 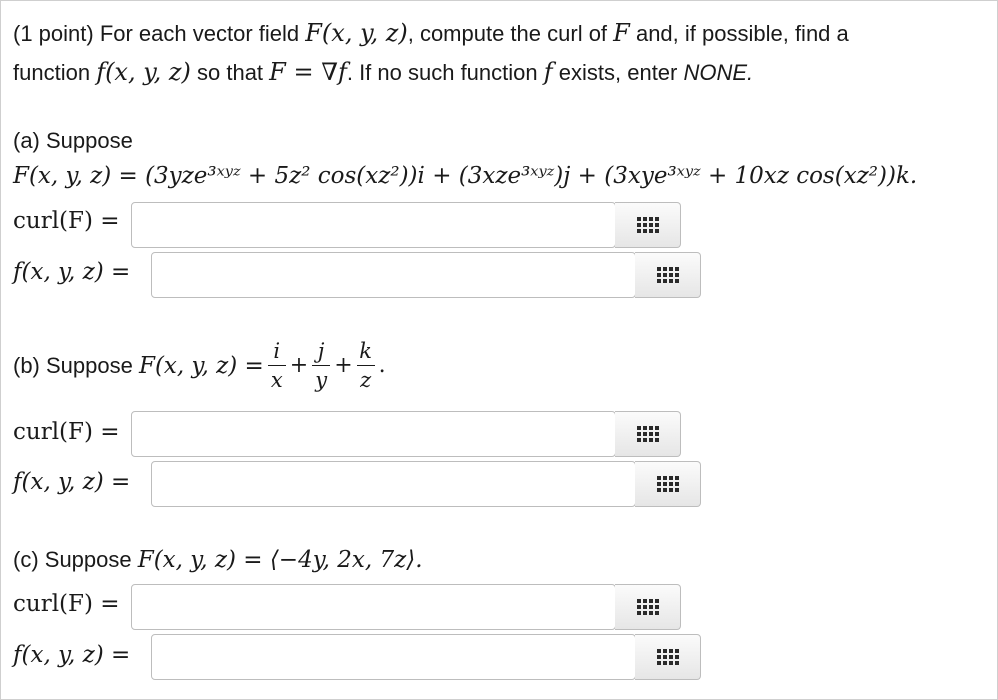 I want to click on part-c-formula: F(x, y, z) = ⟨−4y, 2x, 7z⟩., so click(x=280, y=560).